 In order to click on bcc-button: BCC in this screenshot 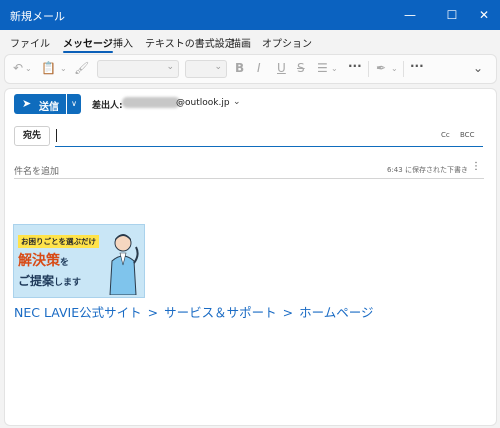, I will do `click(467, 135)`.